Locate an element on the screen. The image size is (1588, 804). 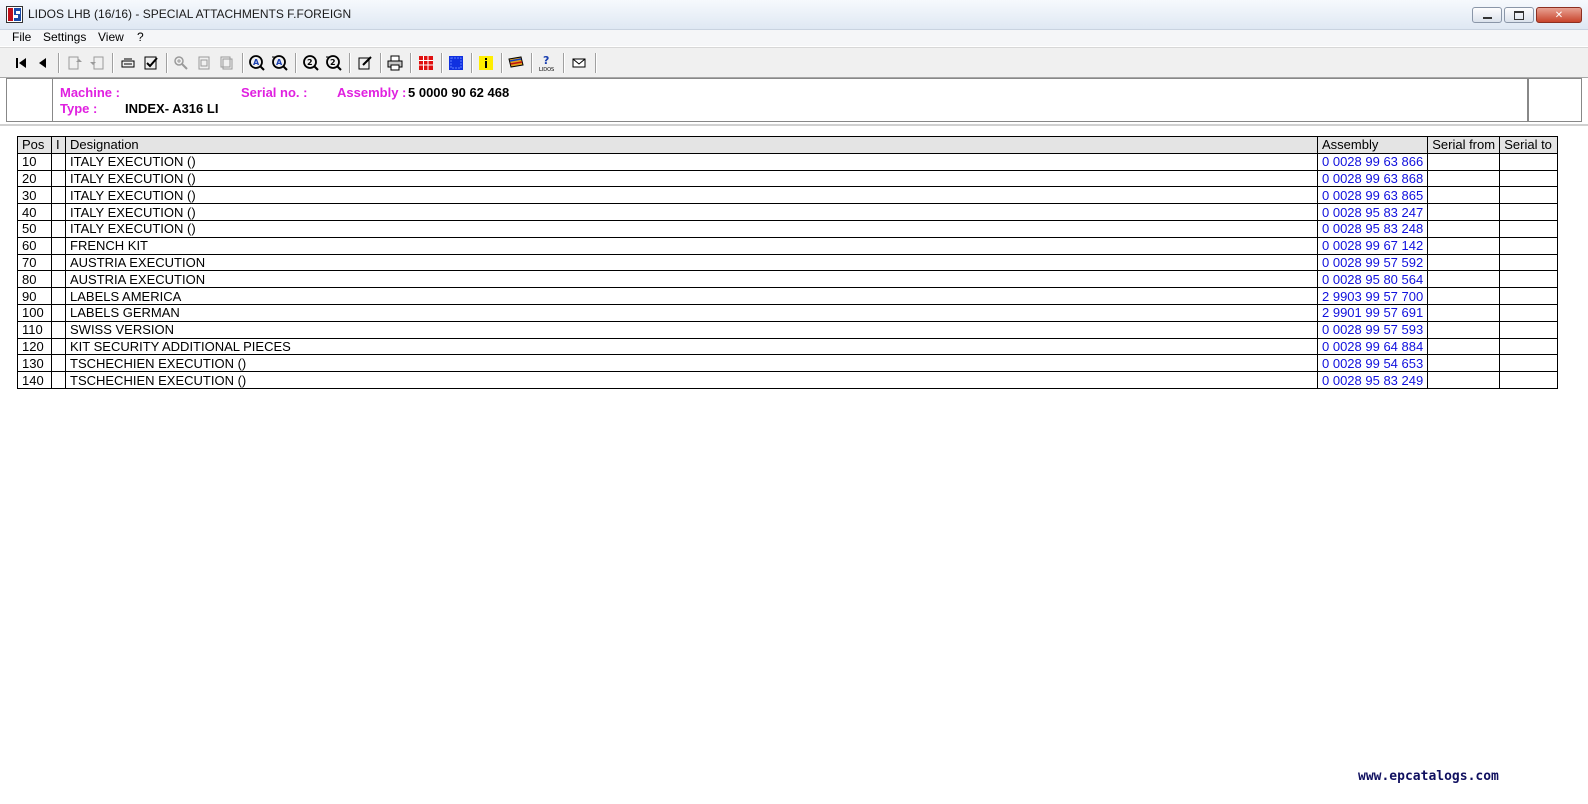
print-list-icon is located at coordinates (128, 63).